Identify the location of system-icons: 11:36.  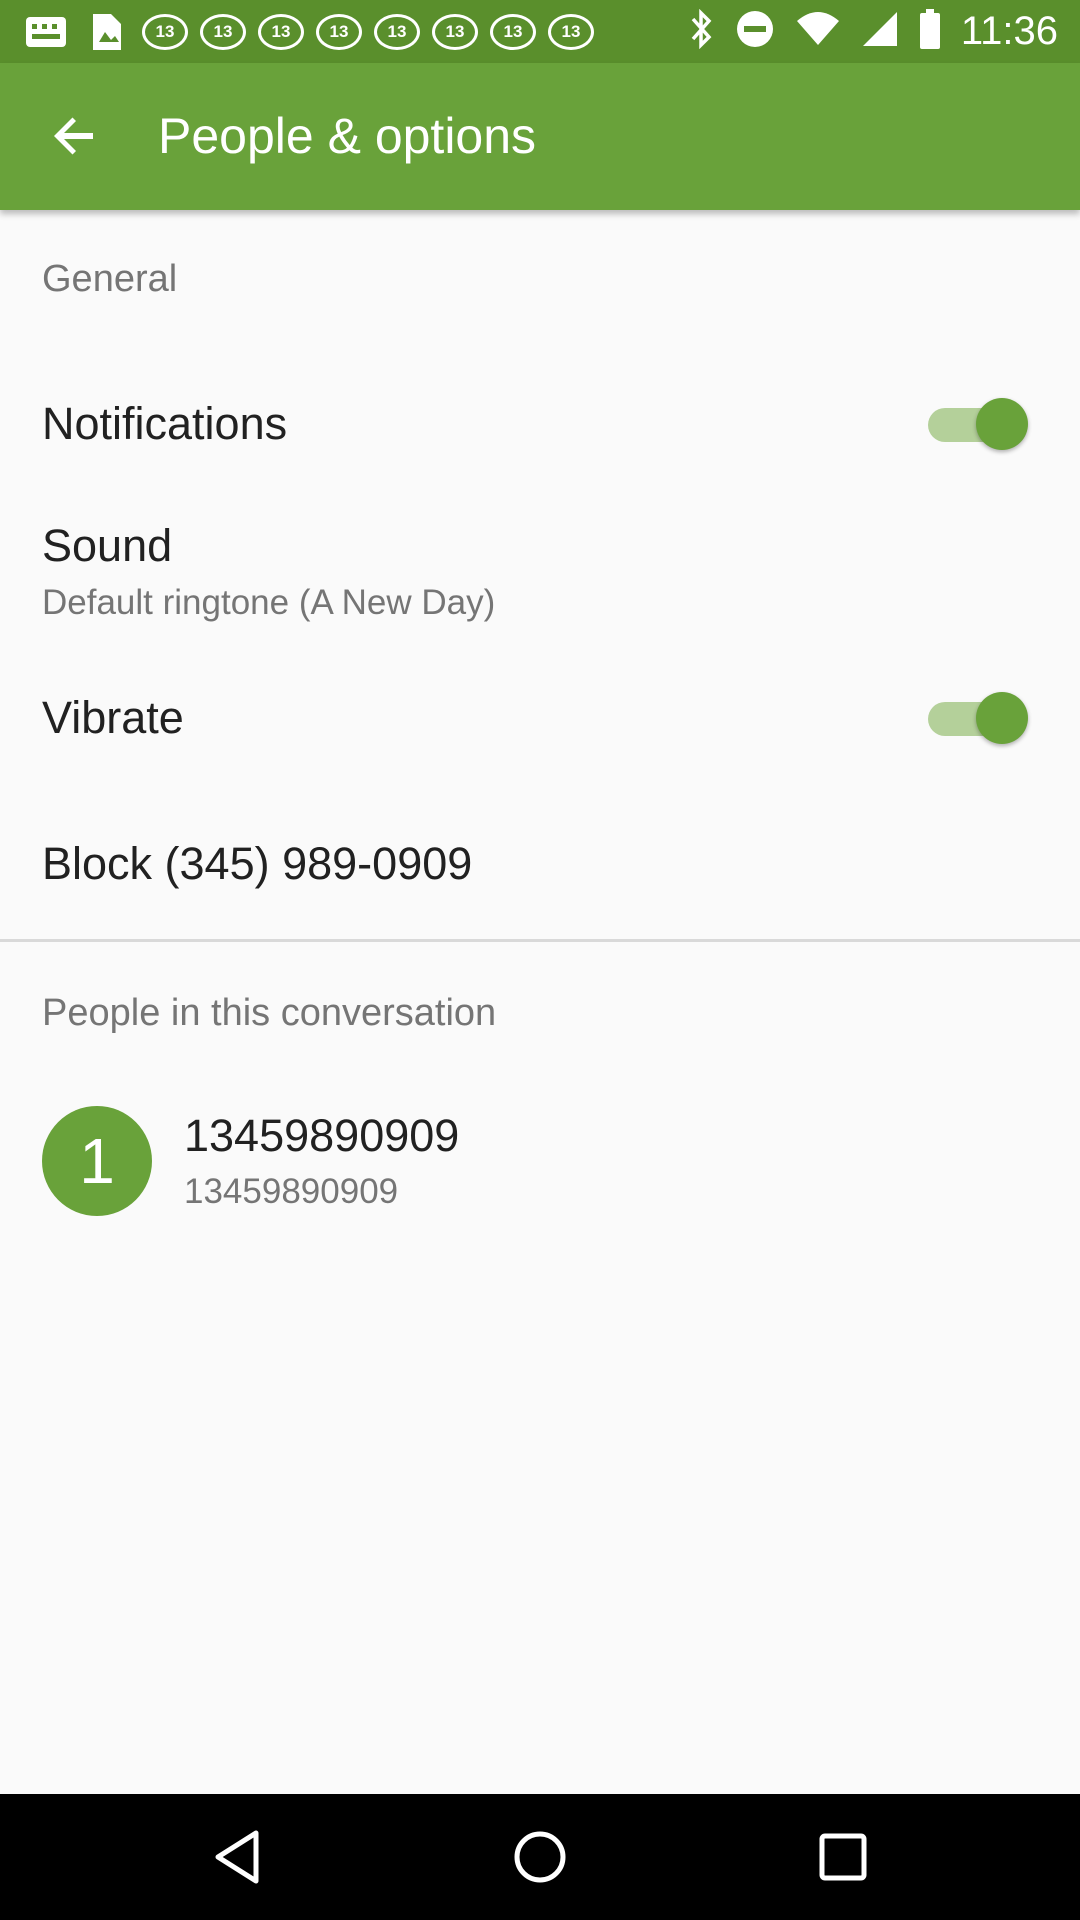
(872, 31).